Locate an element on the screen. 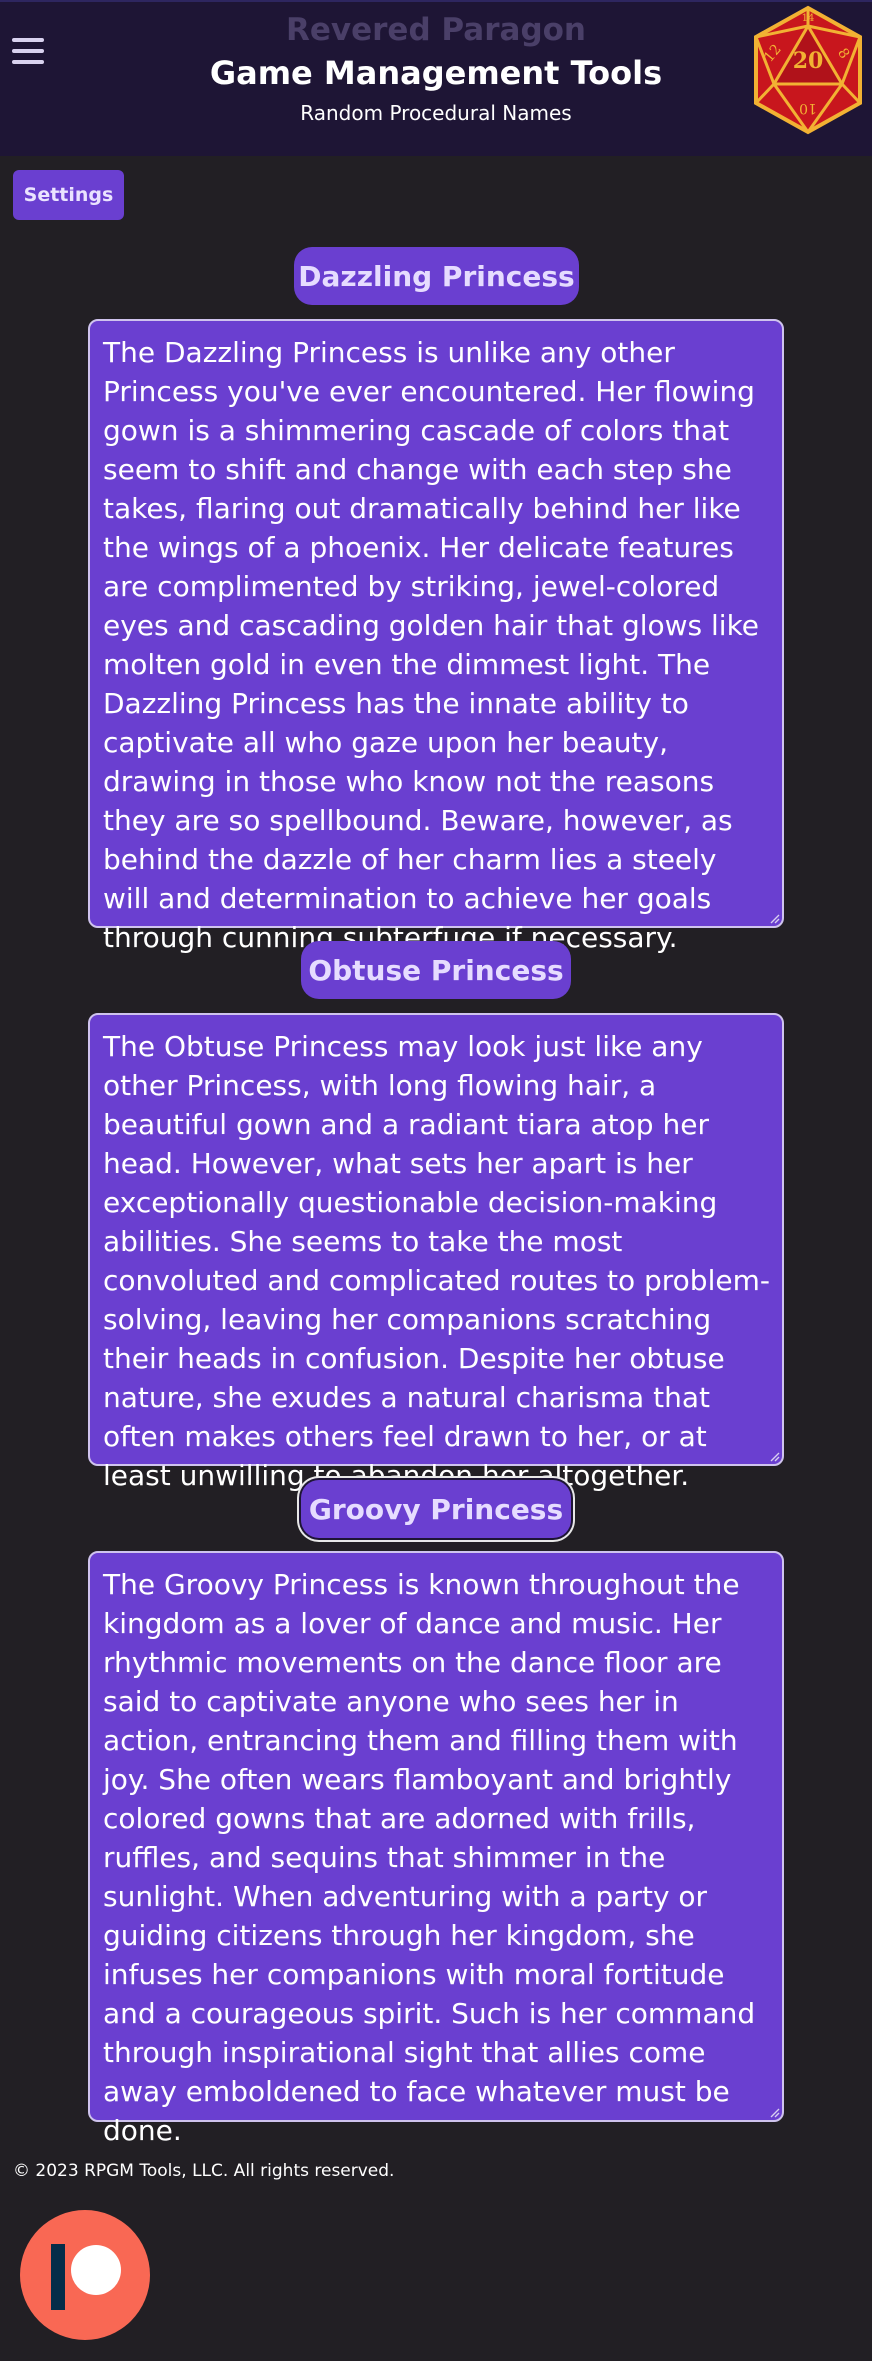 The width and height of the screenshot is (872, 2361). patreon-icon is located at coordinates (86, 2277).